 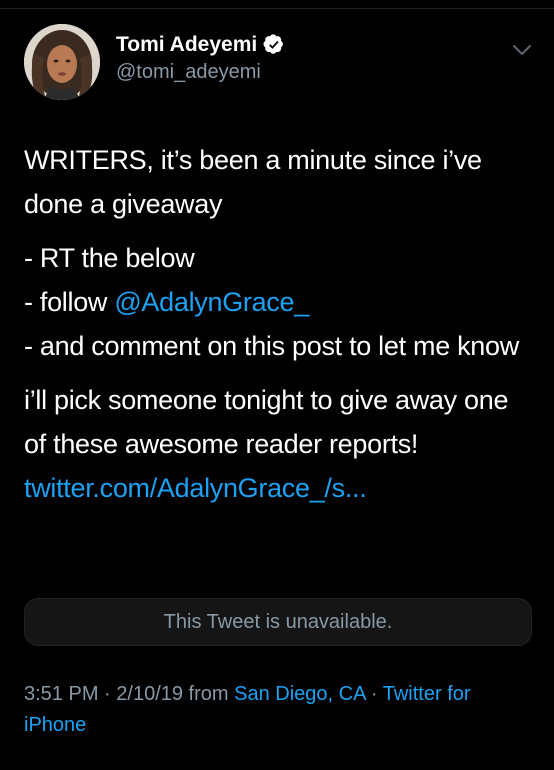 I want to click on avatar, so click(x=62, y=62).